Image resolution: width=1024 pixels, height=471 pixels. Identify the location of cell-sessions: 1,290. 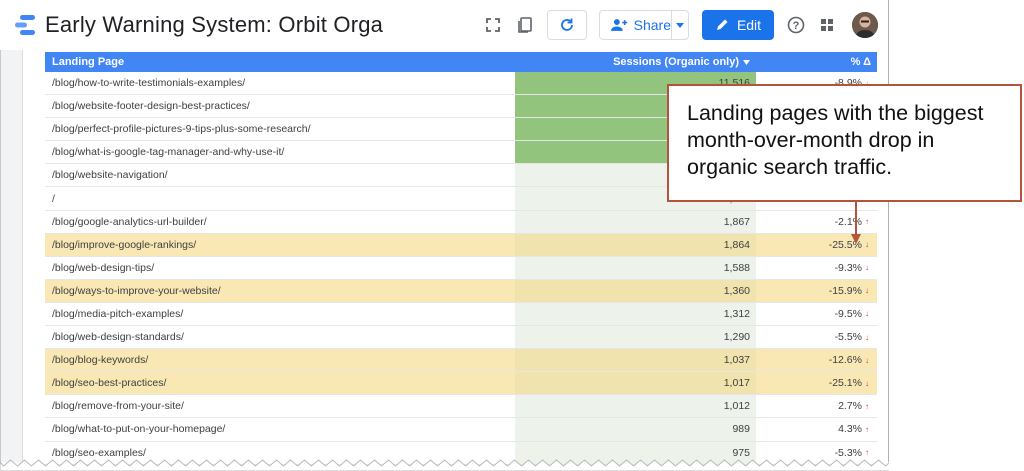
(635, 337).